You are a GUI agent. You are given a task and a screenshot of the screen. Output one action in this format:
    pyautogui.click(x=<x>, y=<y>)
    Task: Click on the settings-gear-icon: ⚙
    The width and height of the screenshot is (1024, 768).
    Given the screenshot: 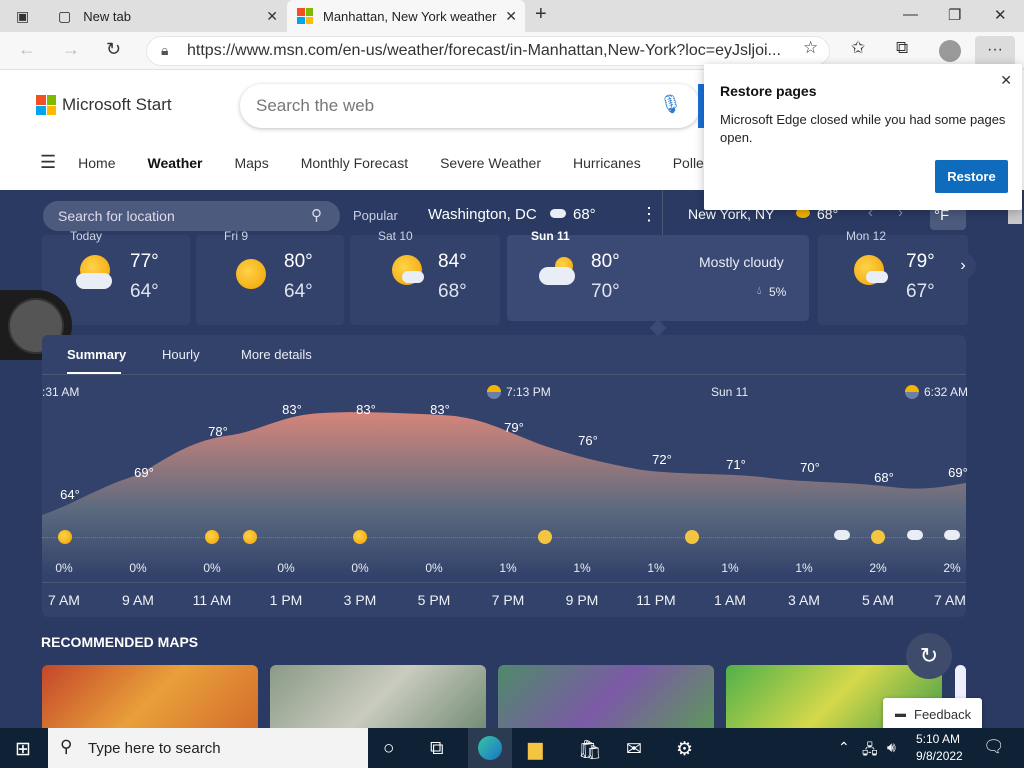 What is the action you would take?
    pyautogui.click(x=684, y=749)
    